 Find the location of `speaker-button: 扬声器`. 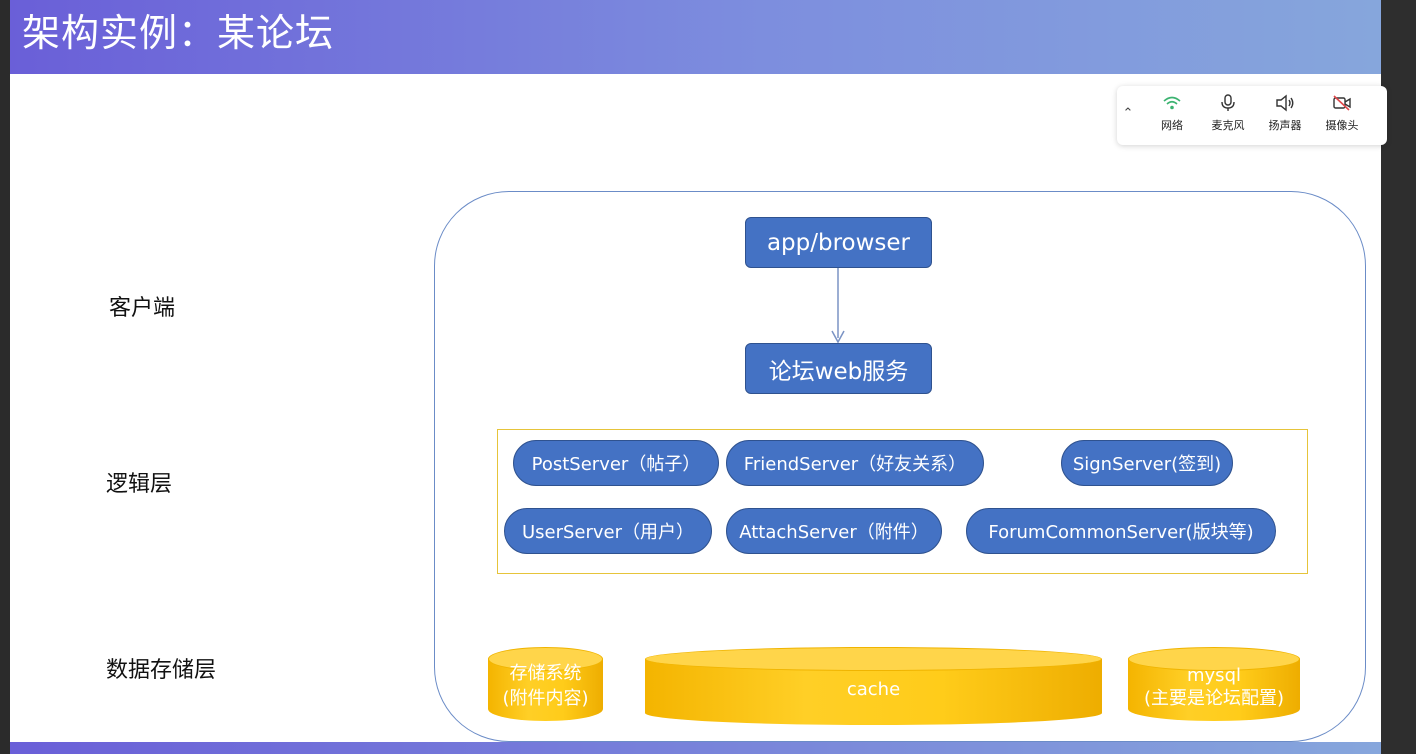

speaker-button: 扬声器 is located at coordinates (1285, 117).